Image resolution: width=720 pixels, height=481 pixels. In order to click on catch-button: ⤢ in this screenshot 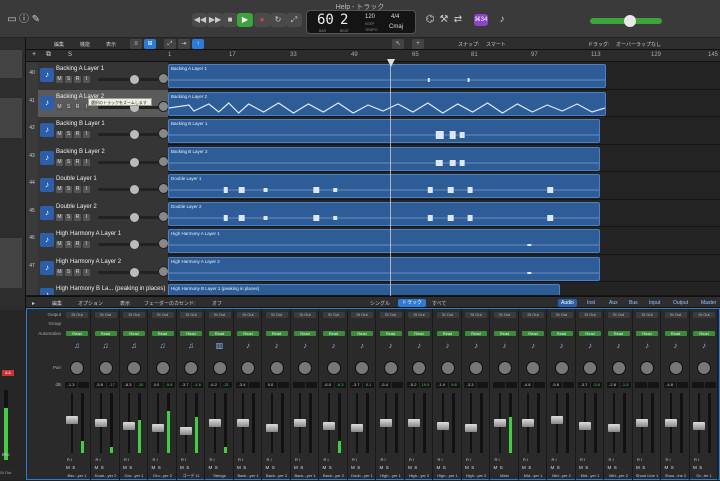, I will do `click(170, 44)`.